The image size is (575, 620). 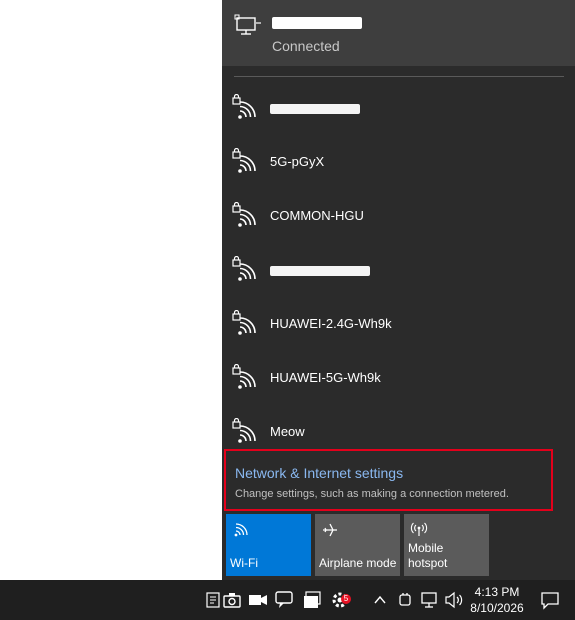 What do you see at coordinates (258, 600) in the screenshot?
I see `video-camera-icon` at bounding box center [258, 600].